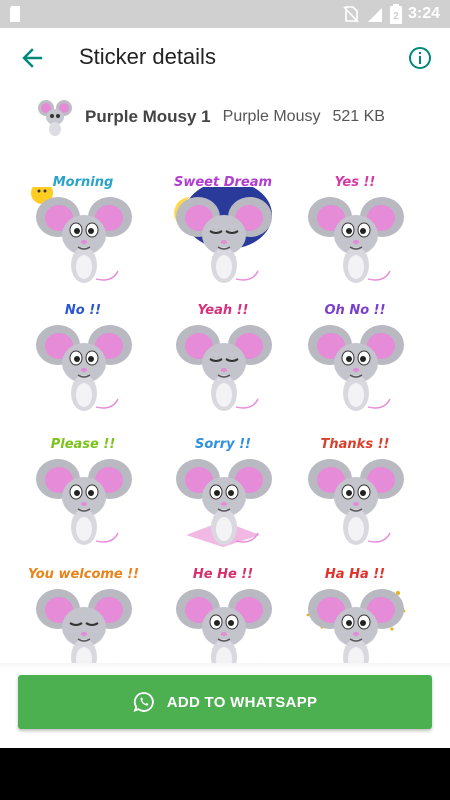 The image size is (450, 800). I want to click on info-button, so click(420, 58).